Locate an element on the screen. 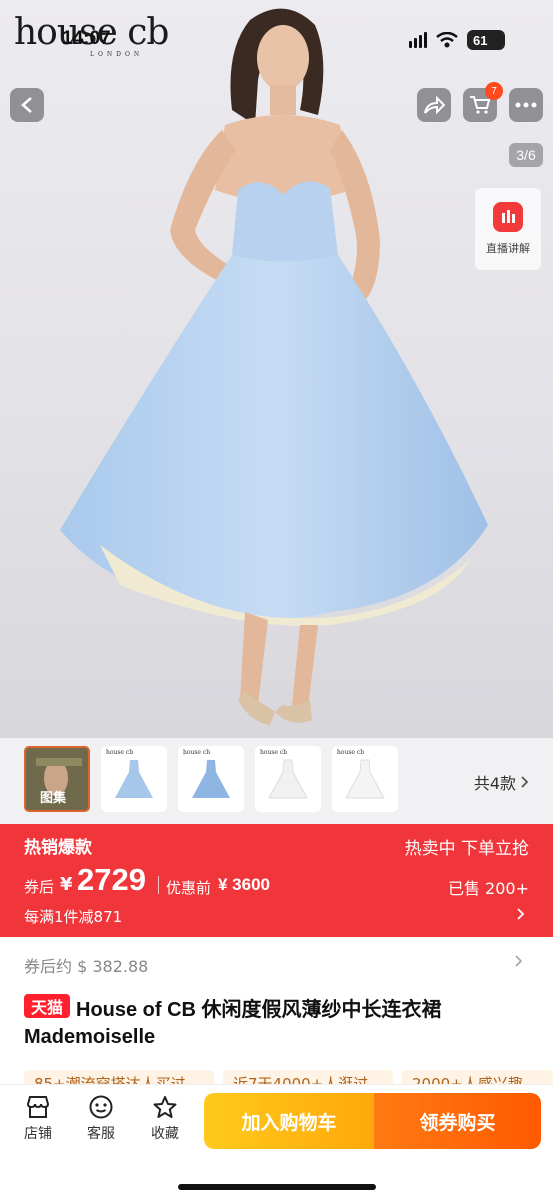  back-button is located at coordinates (27, 105).